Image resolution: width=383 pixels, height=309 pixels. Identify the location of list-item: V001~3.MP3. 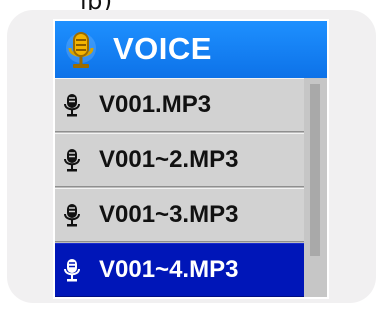
(179, 215).